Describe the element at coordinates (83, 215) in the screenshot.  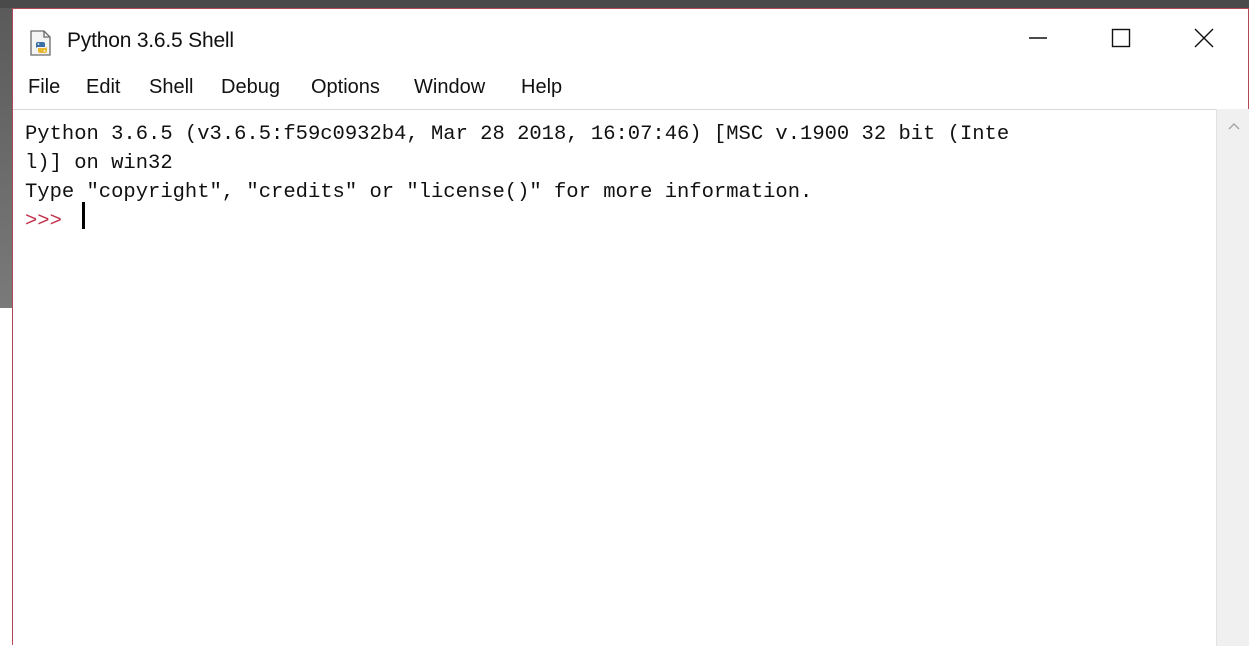
I see `text-cursor` at that location.